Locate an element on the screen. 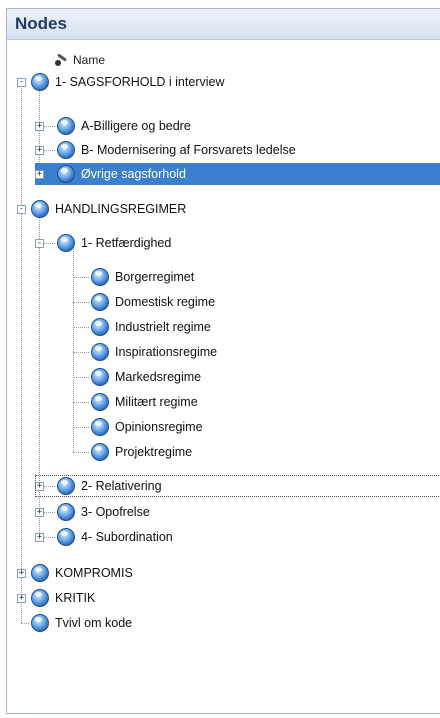 Image resolution: width=440 pixels, height=718 pixels. tree-row-label: Projektregime is located at coordinates (154, 452).